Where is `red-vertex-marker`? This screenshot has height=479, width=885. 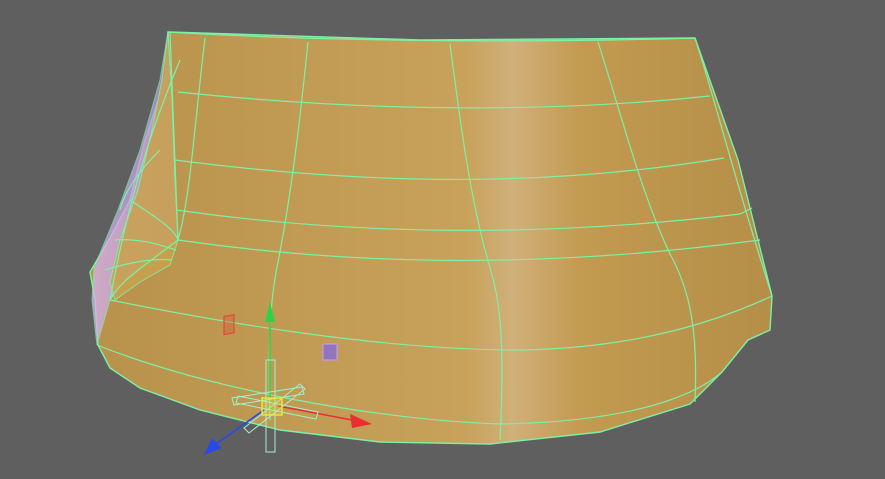
red-vertex-marker is located at coordinates (229, 325).